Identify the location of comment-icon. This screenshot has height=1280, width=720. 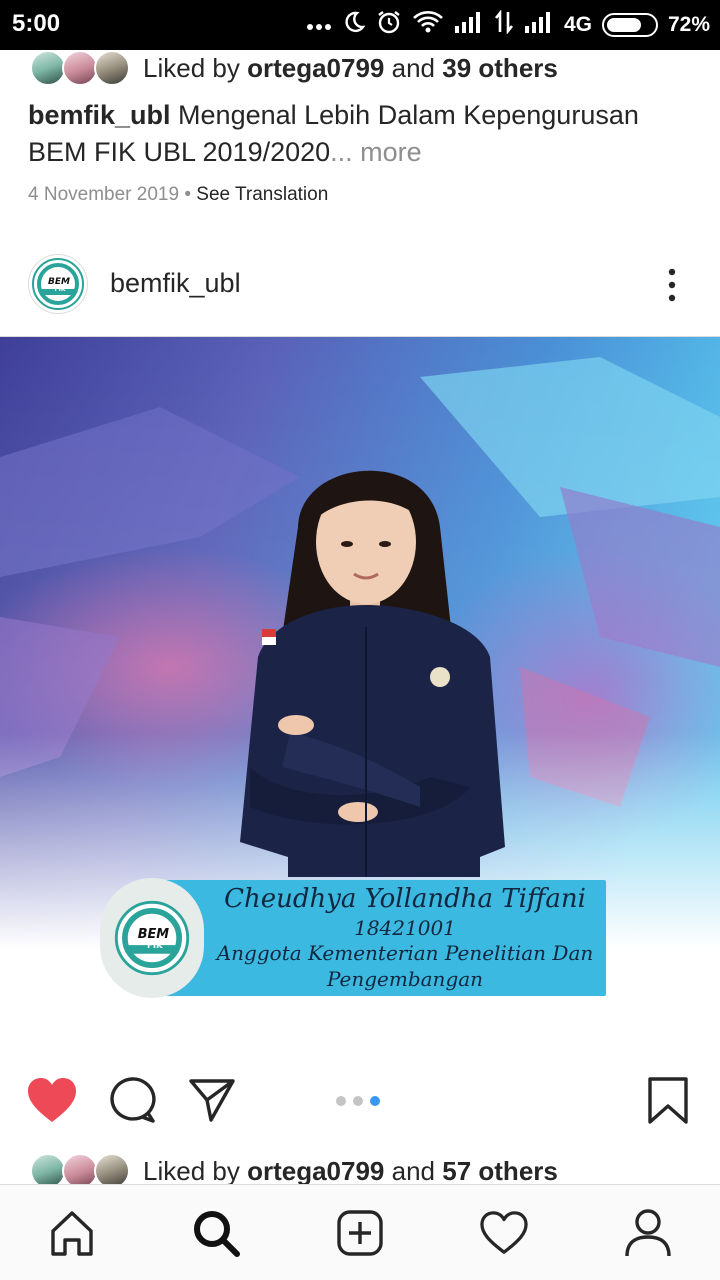
(132, 1102).